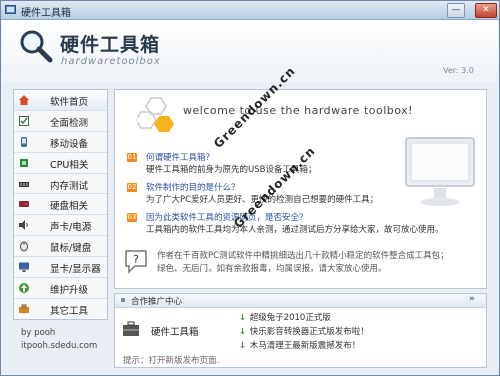 Image resolution: width=500 pixels, height=376 pixels. Describe the element at coordinates (24, 267) in the screenshot. I see `monitor-icon` at that location.